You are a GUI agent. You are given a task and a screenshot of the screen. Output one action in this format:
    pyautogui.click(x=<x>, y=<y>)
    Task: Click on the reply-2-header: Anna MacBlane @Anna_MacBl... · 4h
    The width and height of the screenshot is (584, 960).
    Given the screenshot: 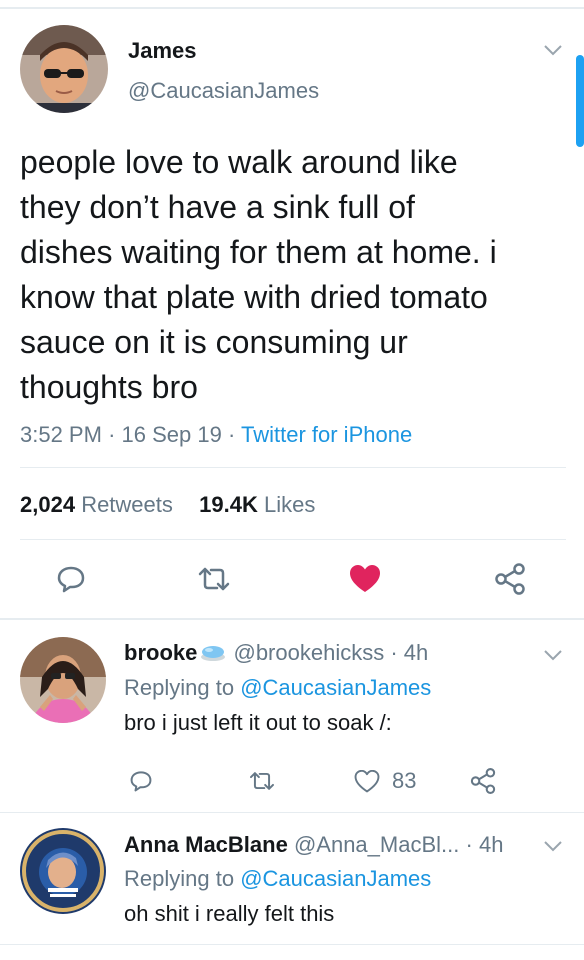 What is the action you would take?
    pyautogui.click(x=313, y=845)
    